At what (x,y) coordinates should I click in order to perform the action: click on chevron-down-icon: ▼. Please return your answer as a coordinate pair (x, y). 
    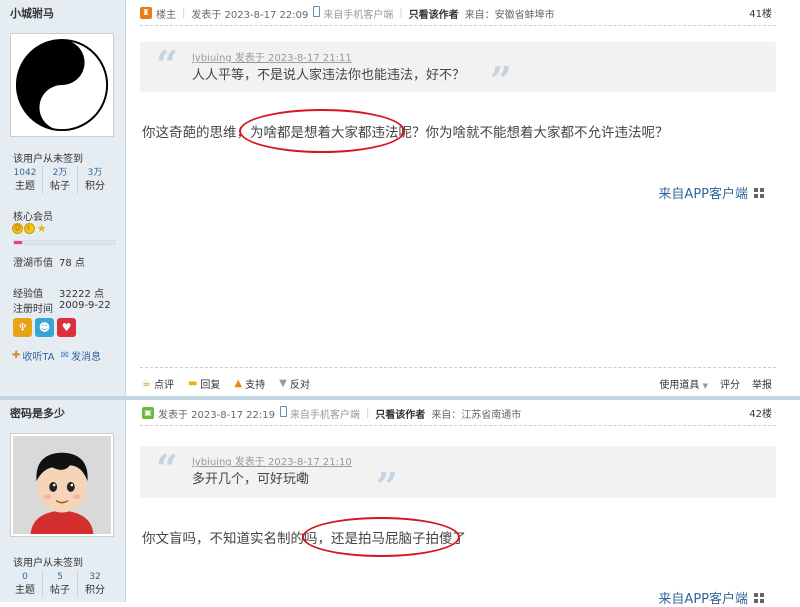
    Looking at the image, I should click on (705, 386).